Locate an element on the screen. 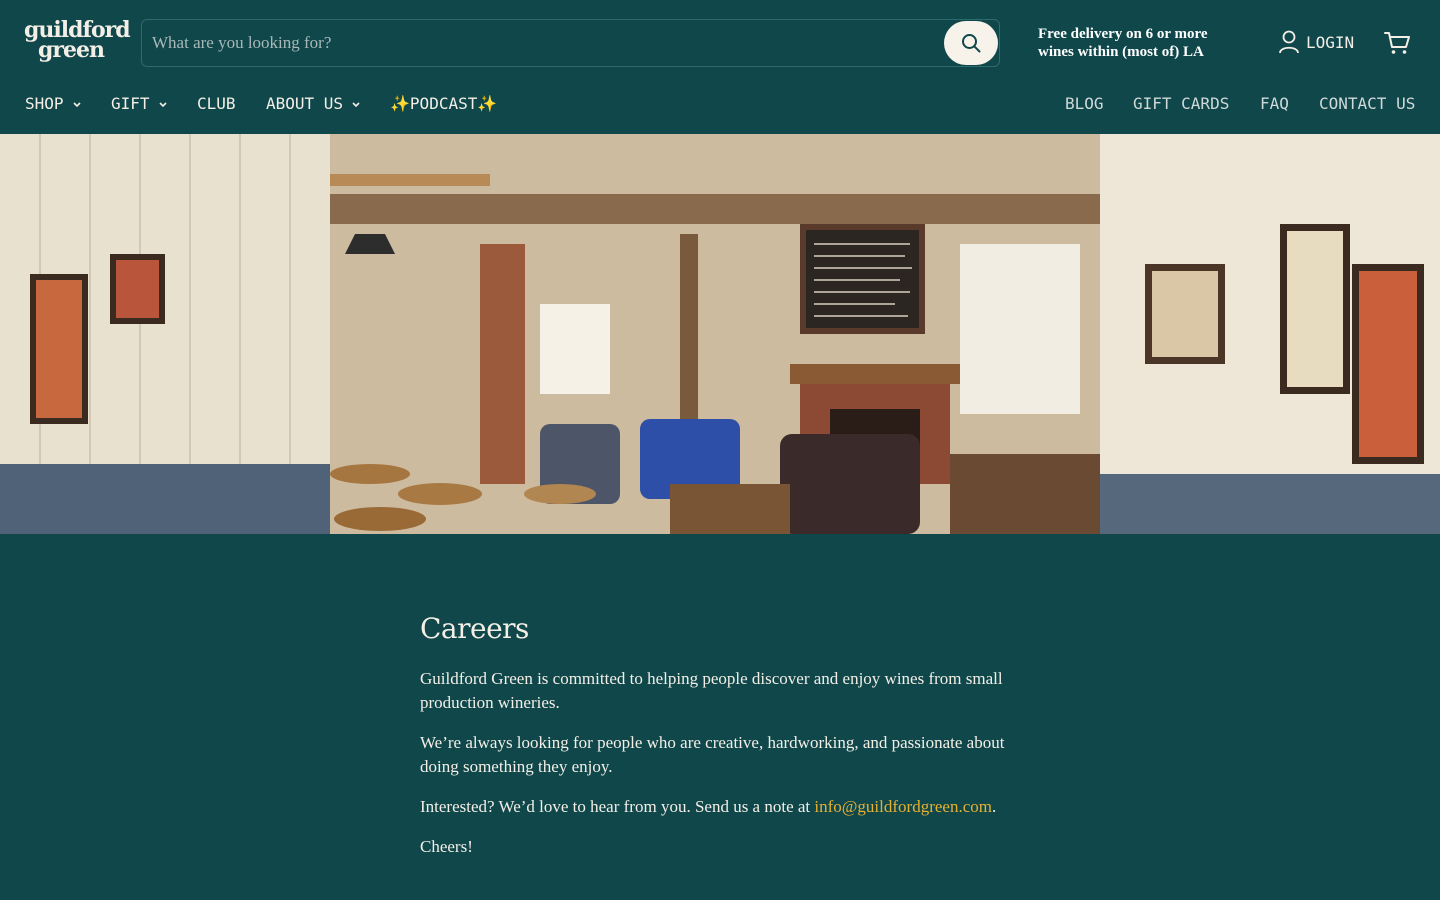 The width and height of the screenshot is (1440, 900). nav-item-gift-cards: GIFT CARDS is located at coordinates (1181, 103).